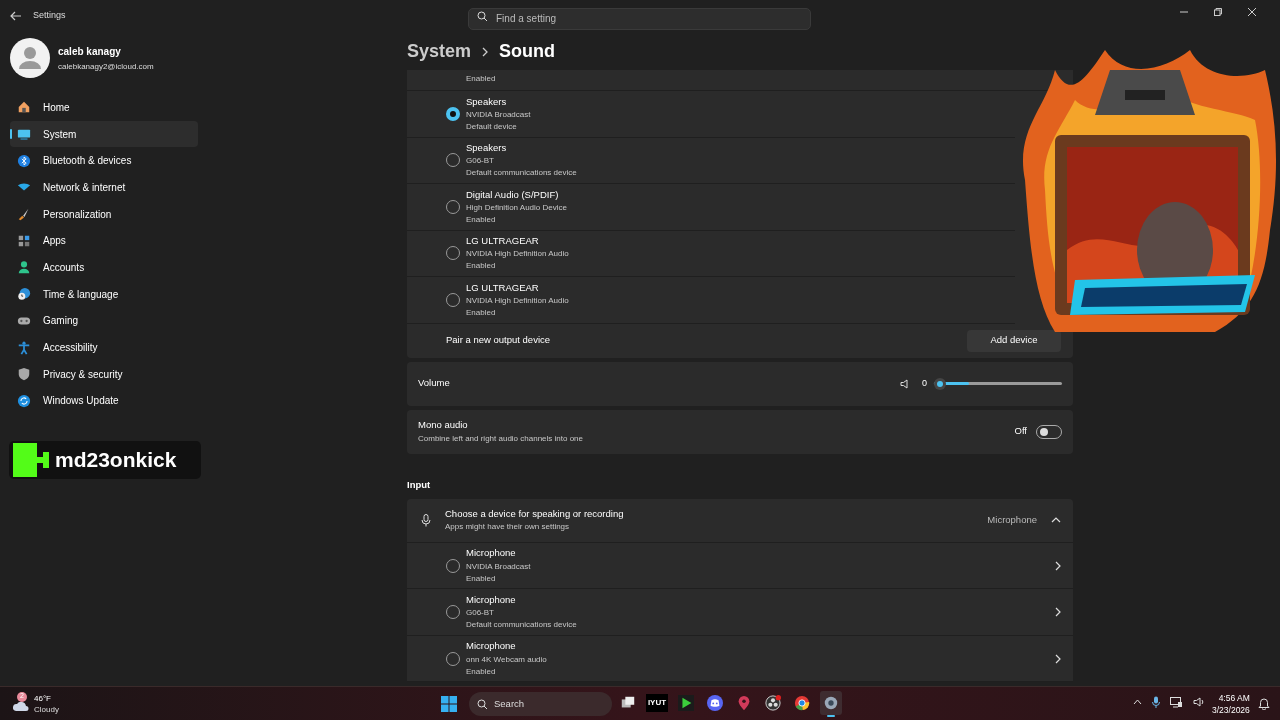  Describe the element at coordinates (90, 51) in the screenshot. I see `account-name: caleb kanagy` at that location.